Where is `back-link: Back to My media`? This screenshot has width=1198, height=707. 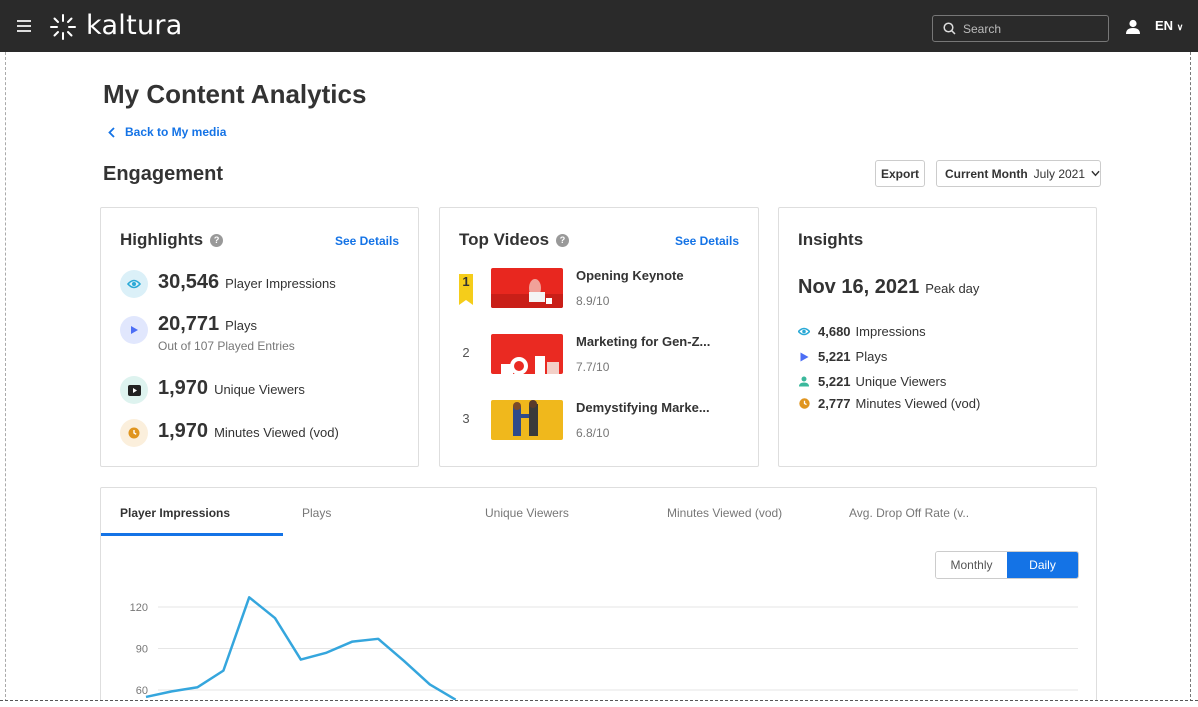
back-link: Back to My media is located at coordinates (167, 132).